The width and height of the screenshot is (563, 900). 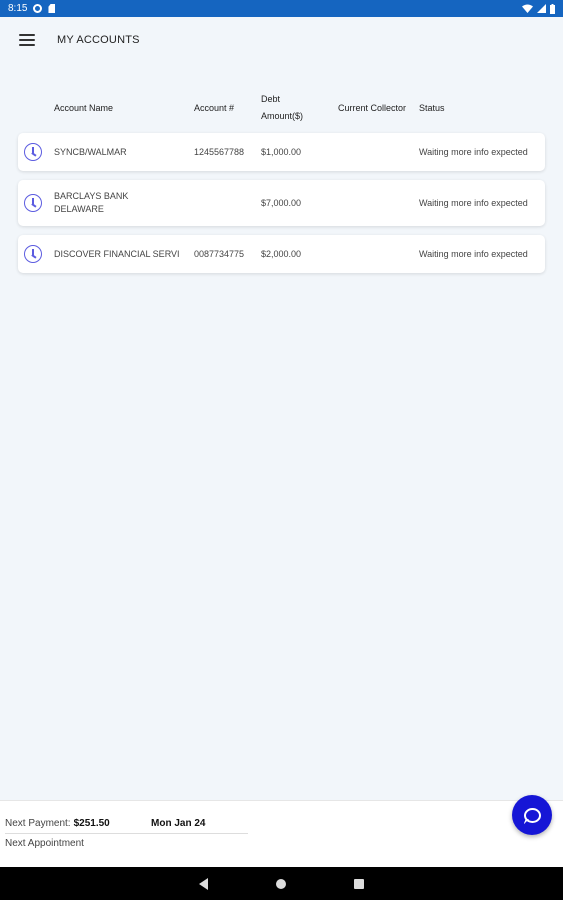 I want to click on account-name: BARCLAYS BANK DELAWARE, so click(x=91, y=202).